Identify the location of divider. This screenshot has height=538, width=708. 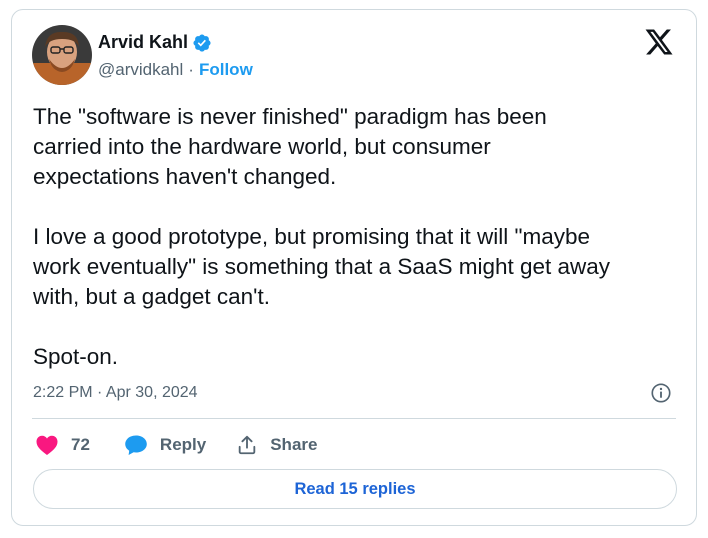
(354, 418).